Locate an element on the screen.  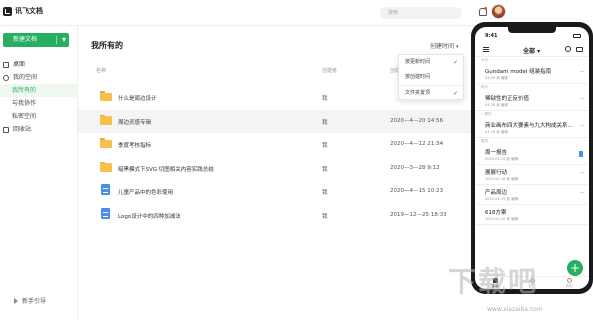
sidebar-item-private-space: 私密空间 is located at coordinates (39, 116).